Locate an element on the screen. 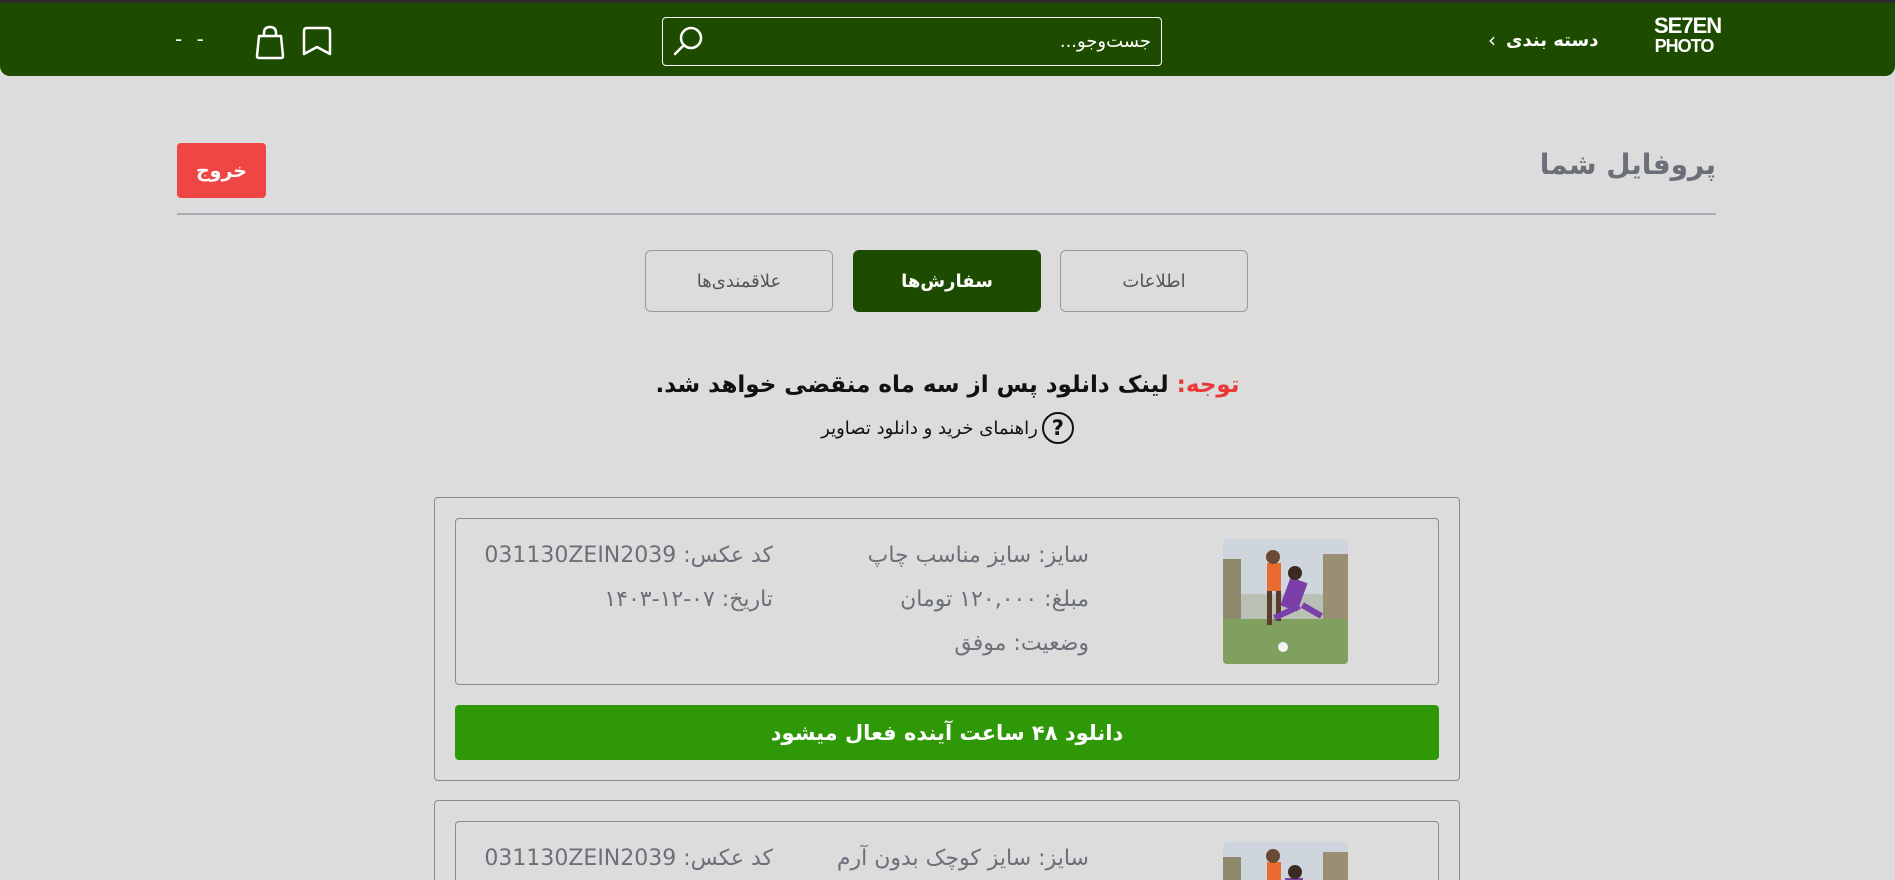 The height and width of the screenshot is (880, 1895). search-box is located at coordinates (912, 41).